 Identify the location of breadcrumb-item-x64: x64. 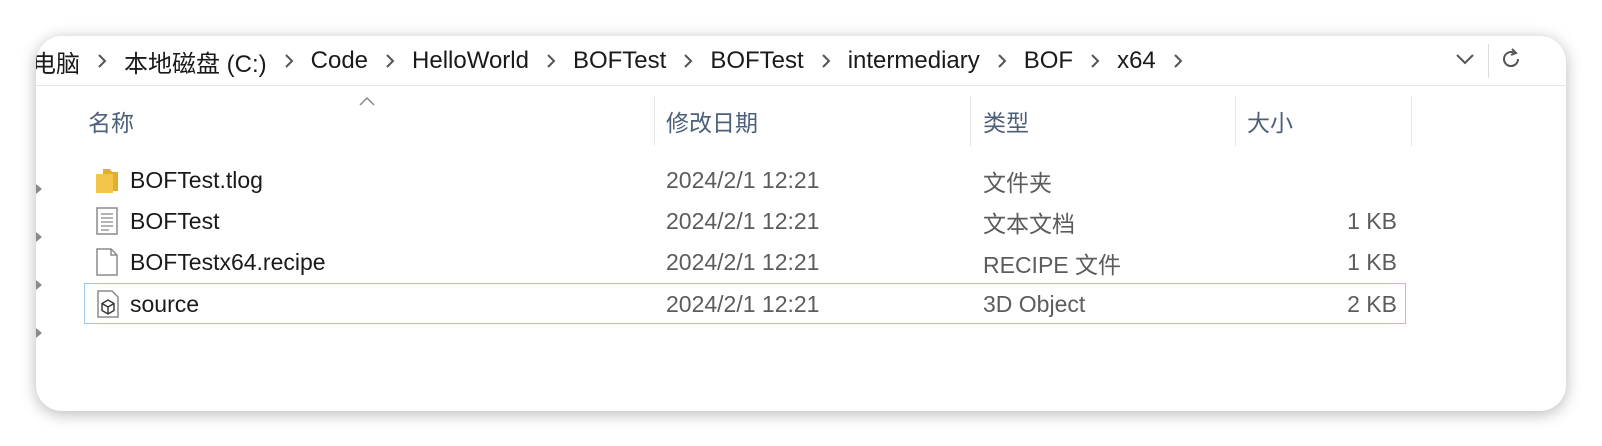
(1136, 61).